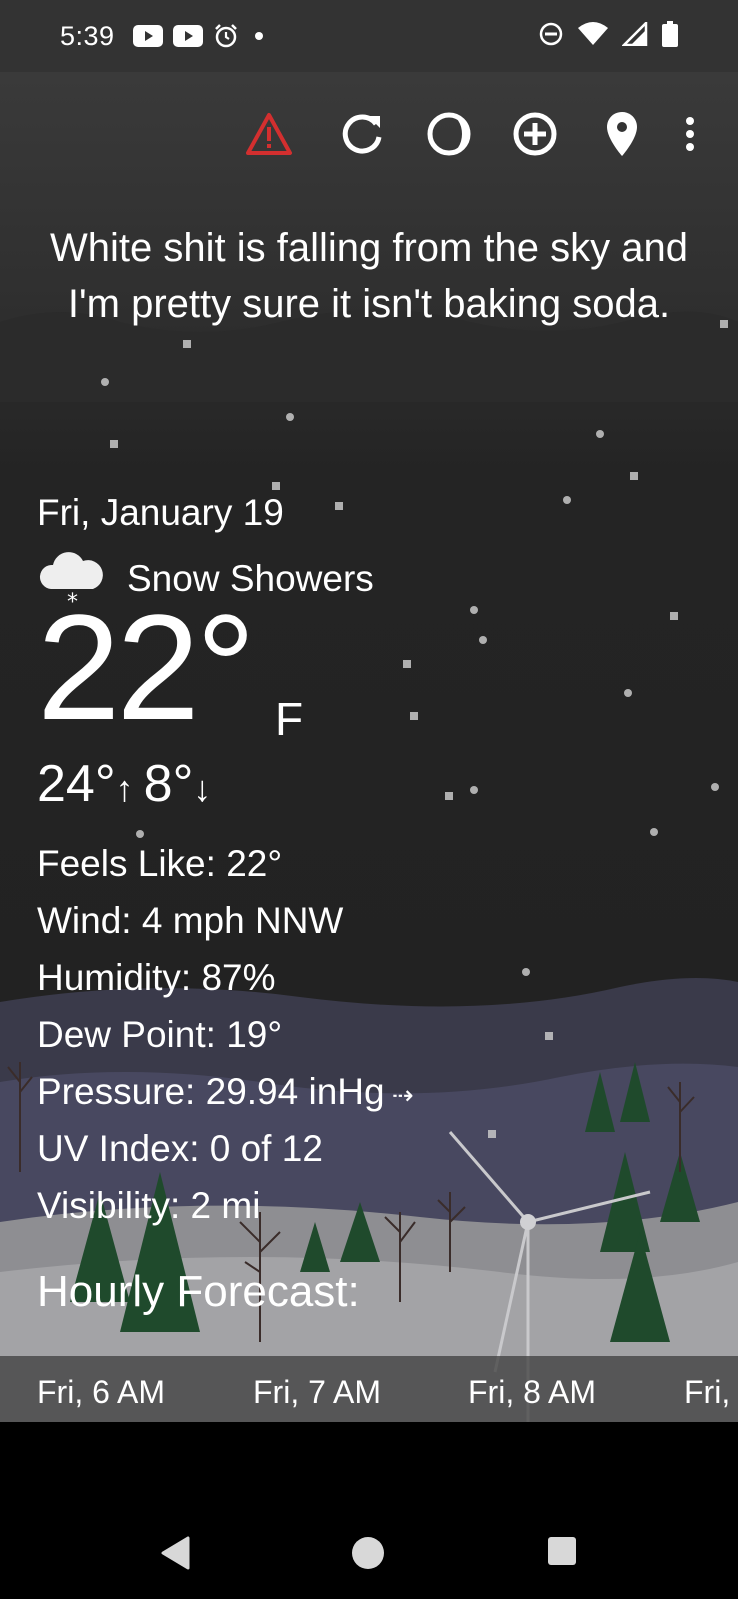 The width and height of the screenshot is (738, 1599). Describe the element at coordinates (289, 719) in the screenshot. I see `temperature-unit: F` at that location.